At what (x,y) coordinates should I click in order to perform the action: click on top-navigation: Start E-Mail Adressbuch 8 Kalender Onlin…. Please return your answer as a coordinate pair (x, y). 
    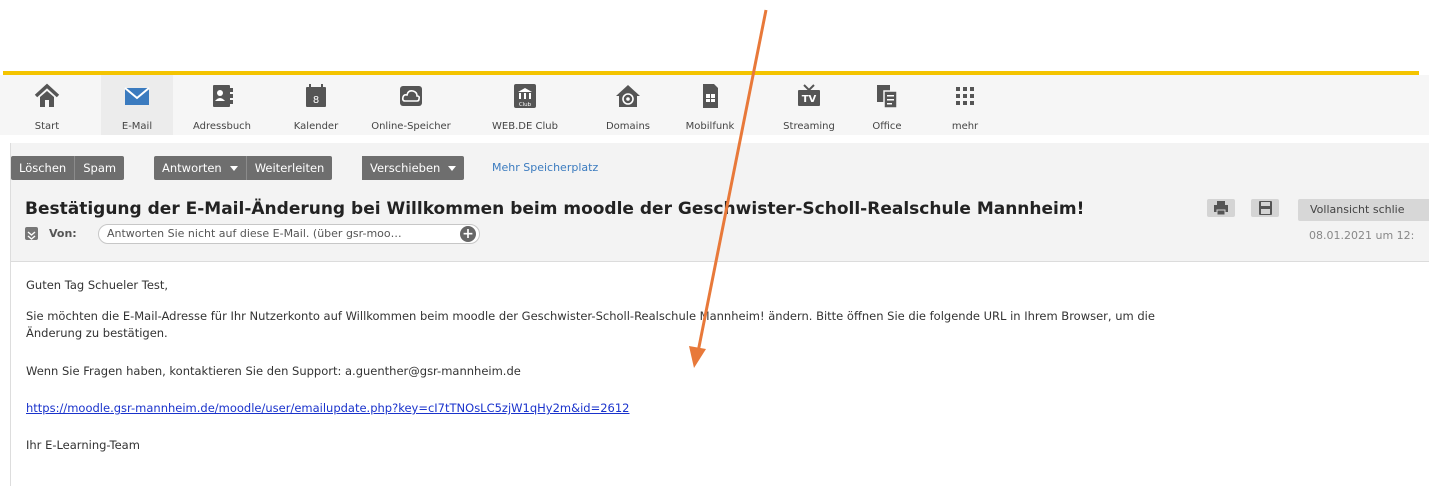
    Looking at the image, I should click on (714, 105).